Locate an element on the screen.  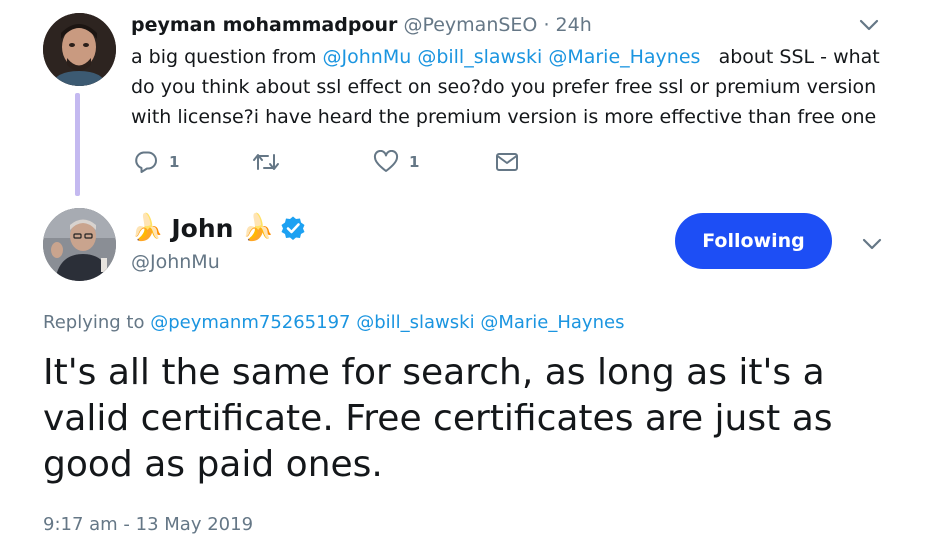
retweet-button is located at coordinates (271, 162).